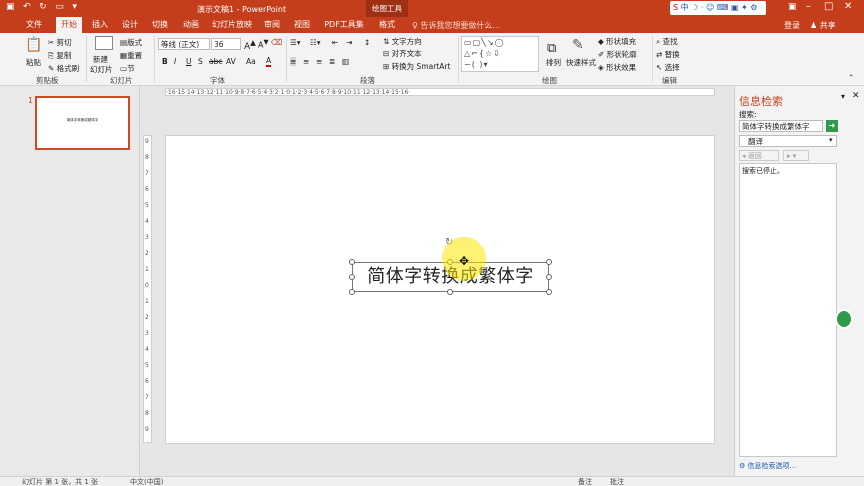 The height and width of the screenshot is (486, 864). I want to click on replace-label: 替换, so click(672, 54).